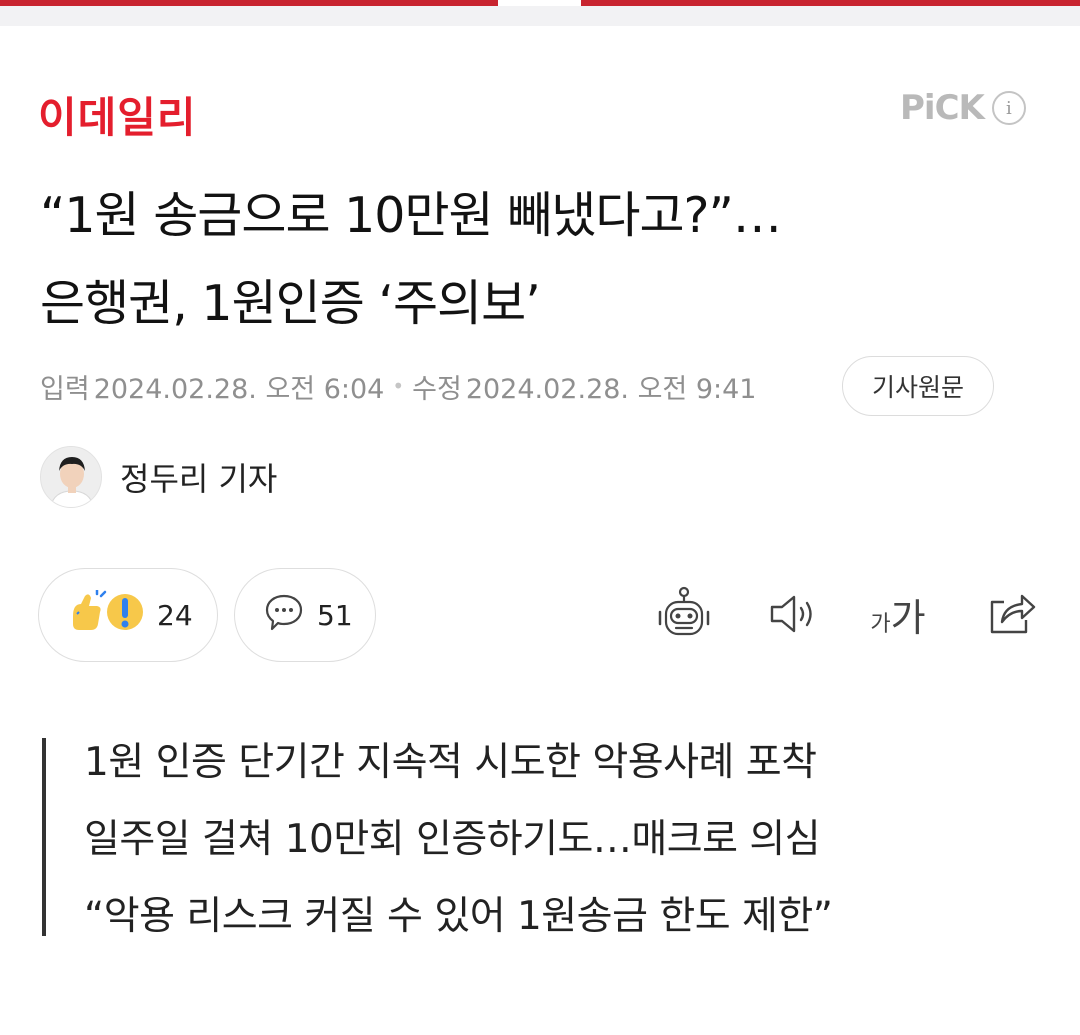 This screenshot has width=1080, height=1035. I want to click on summary-line: 일주일 걸쳐 10만회 인증하기도…매크로 의심, so click(452, 839).